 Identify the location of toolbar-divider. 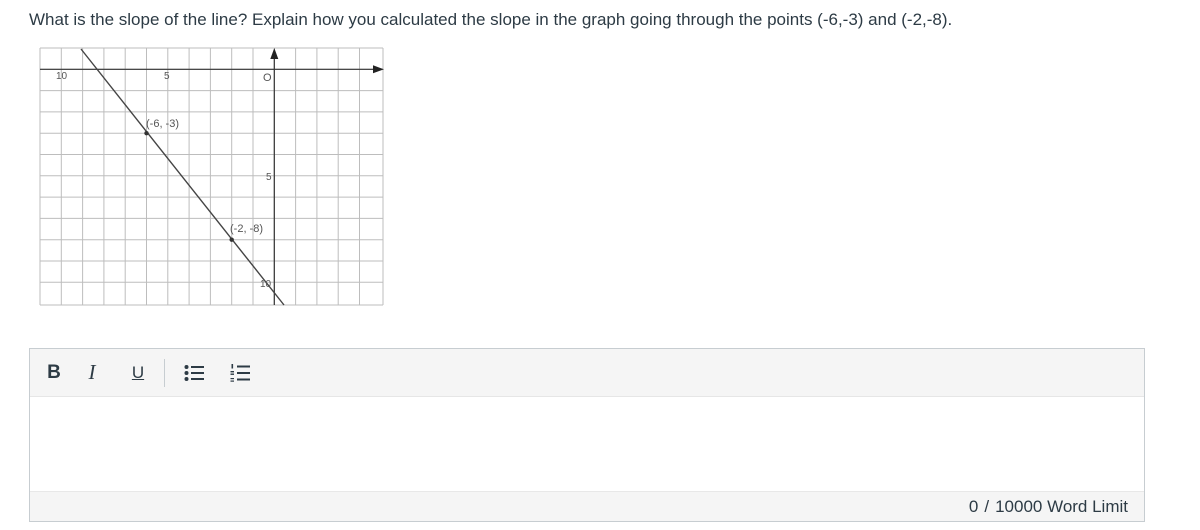
(164, 372).